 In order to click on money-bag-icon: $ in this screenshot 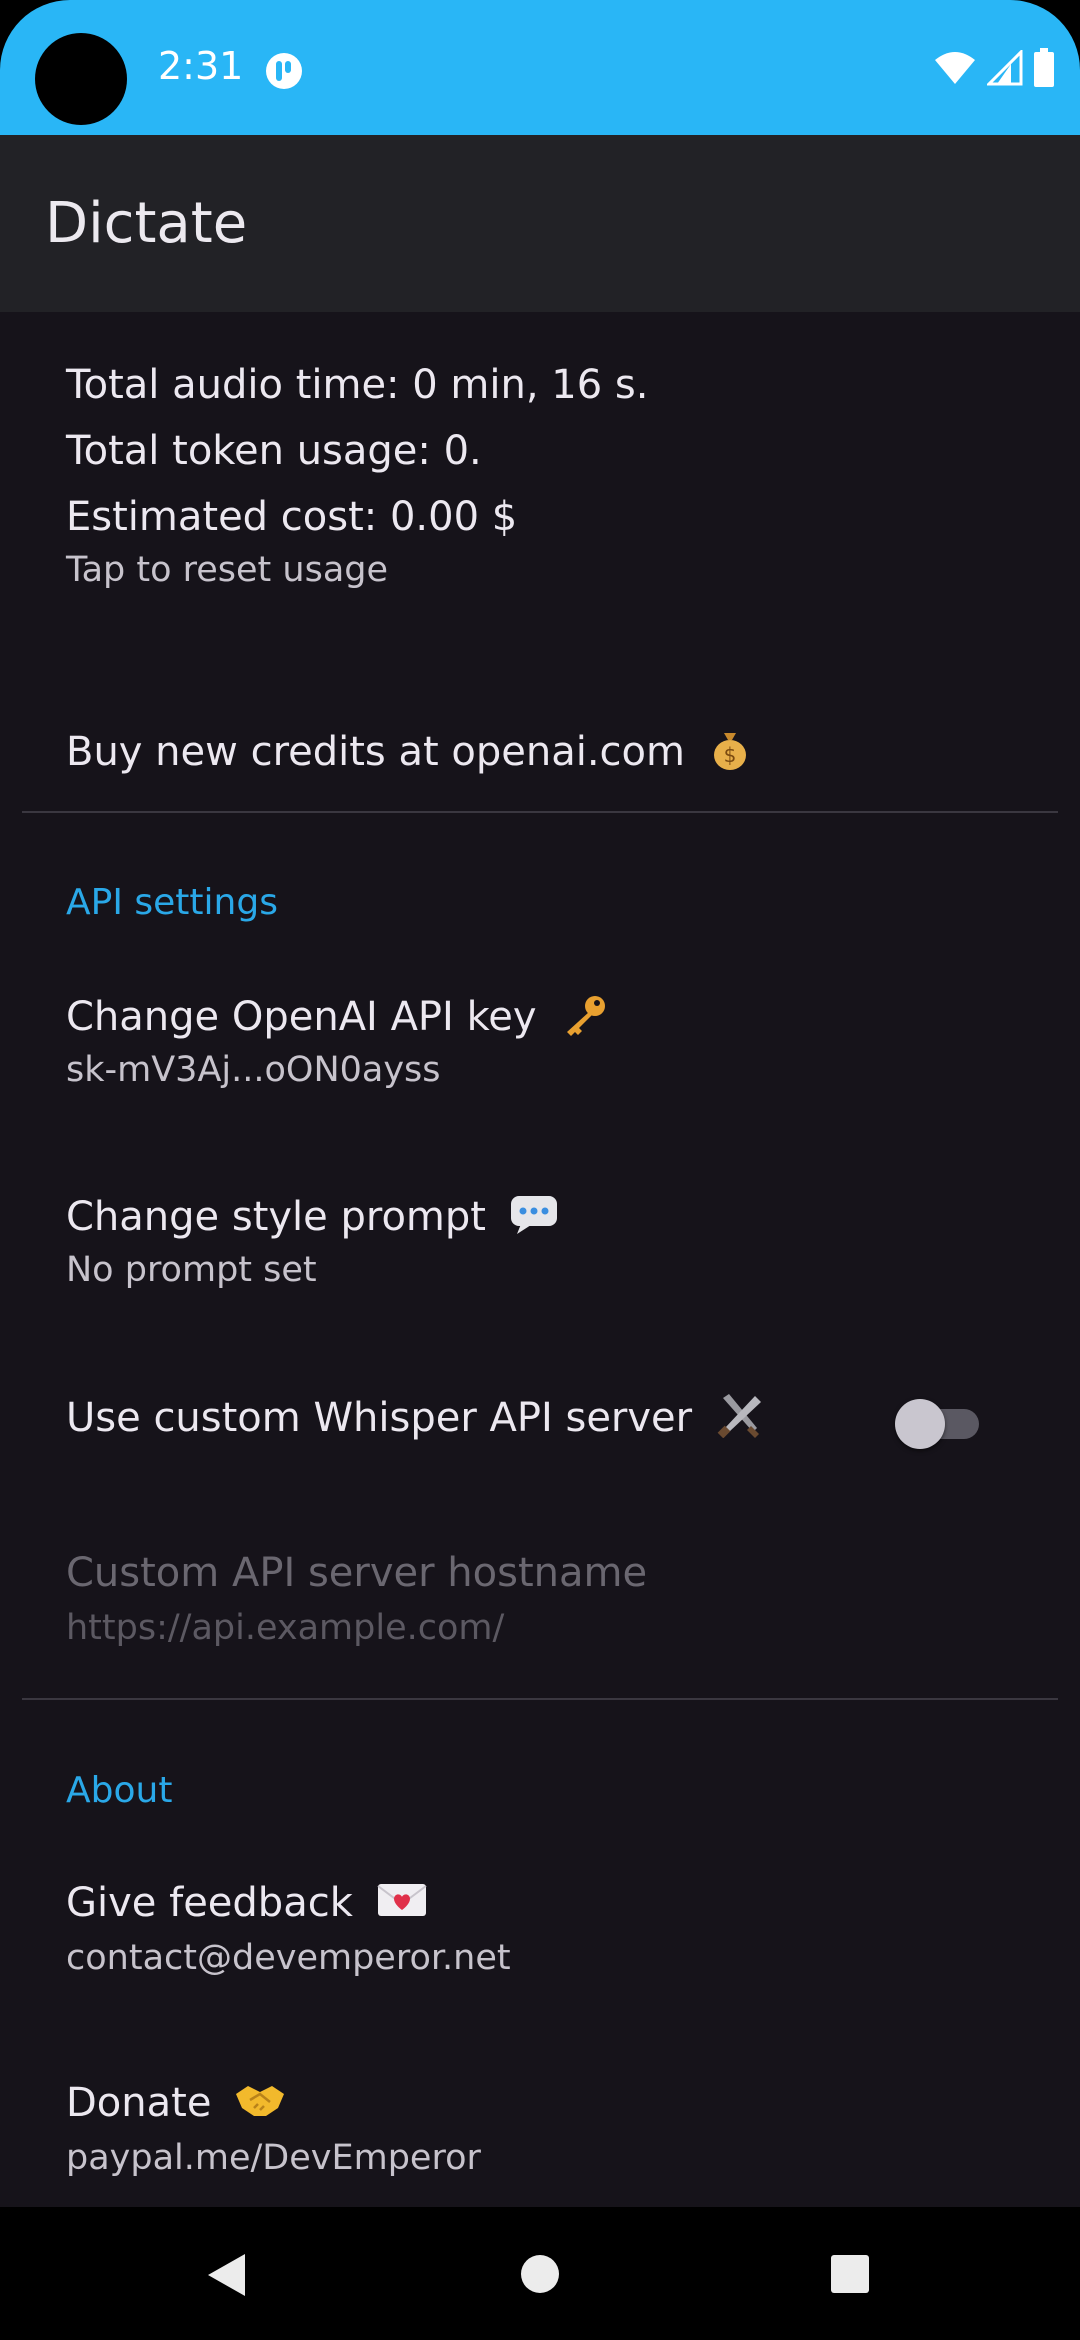, I will do `click(730, 754)`.